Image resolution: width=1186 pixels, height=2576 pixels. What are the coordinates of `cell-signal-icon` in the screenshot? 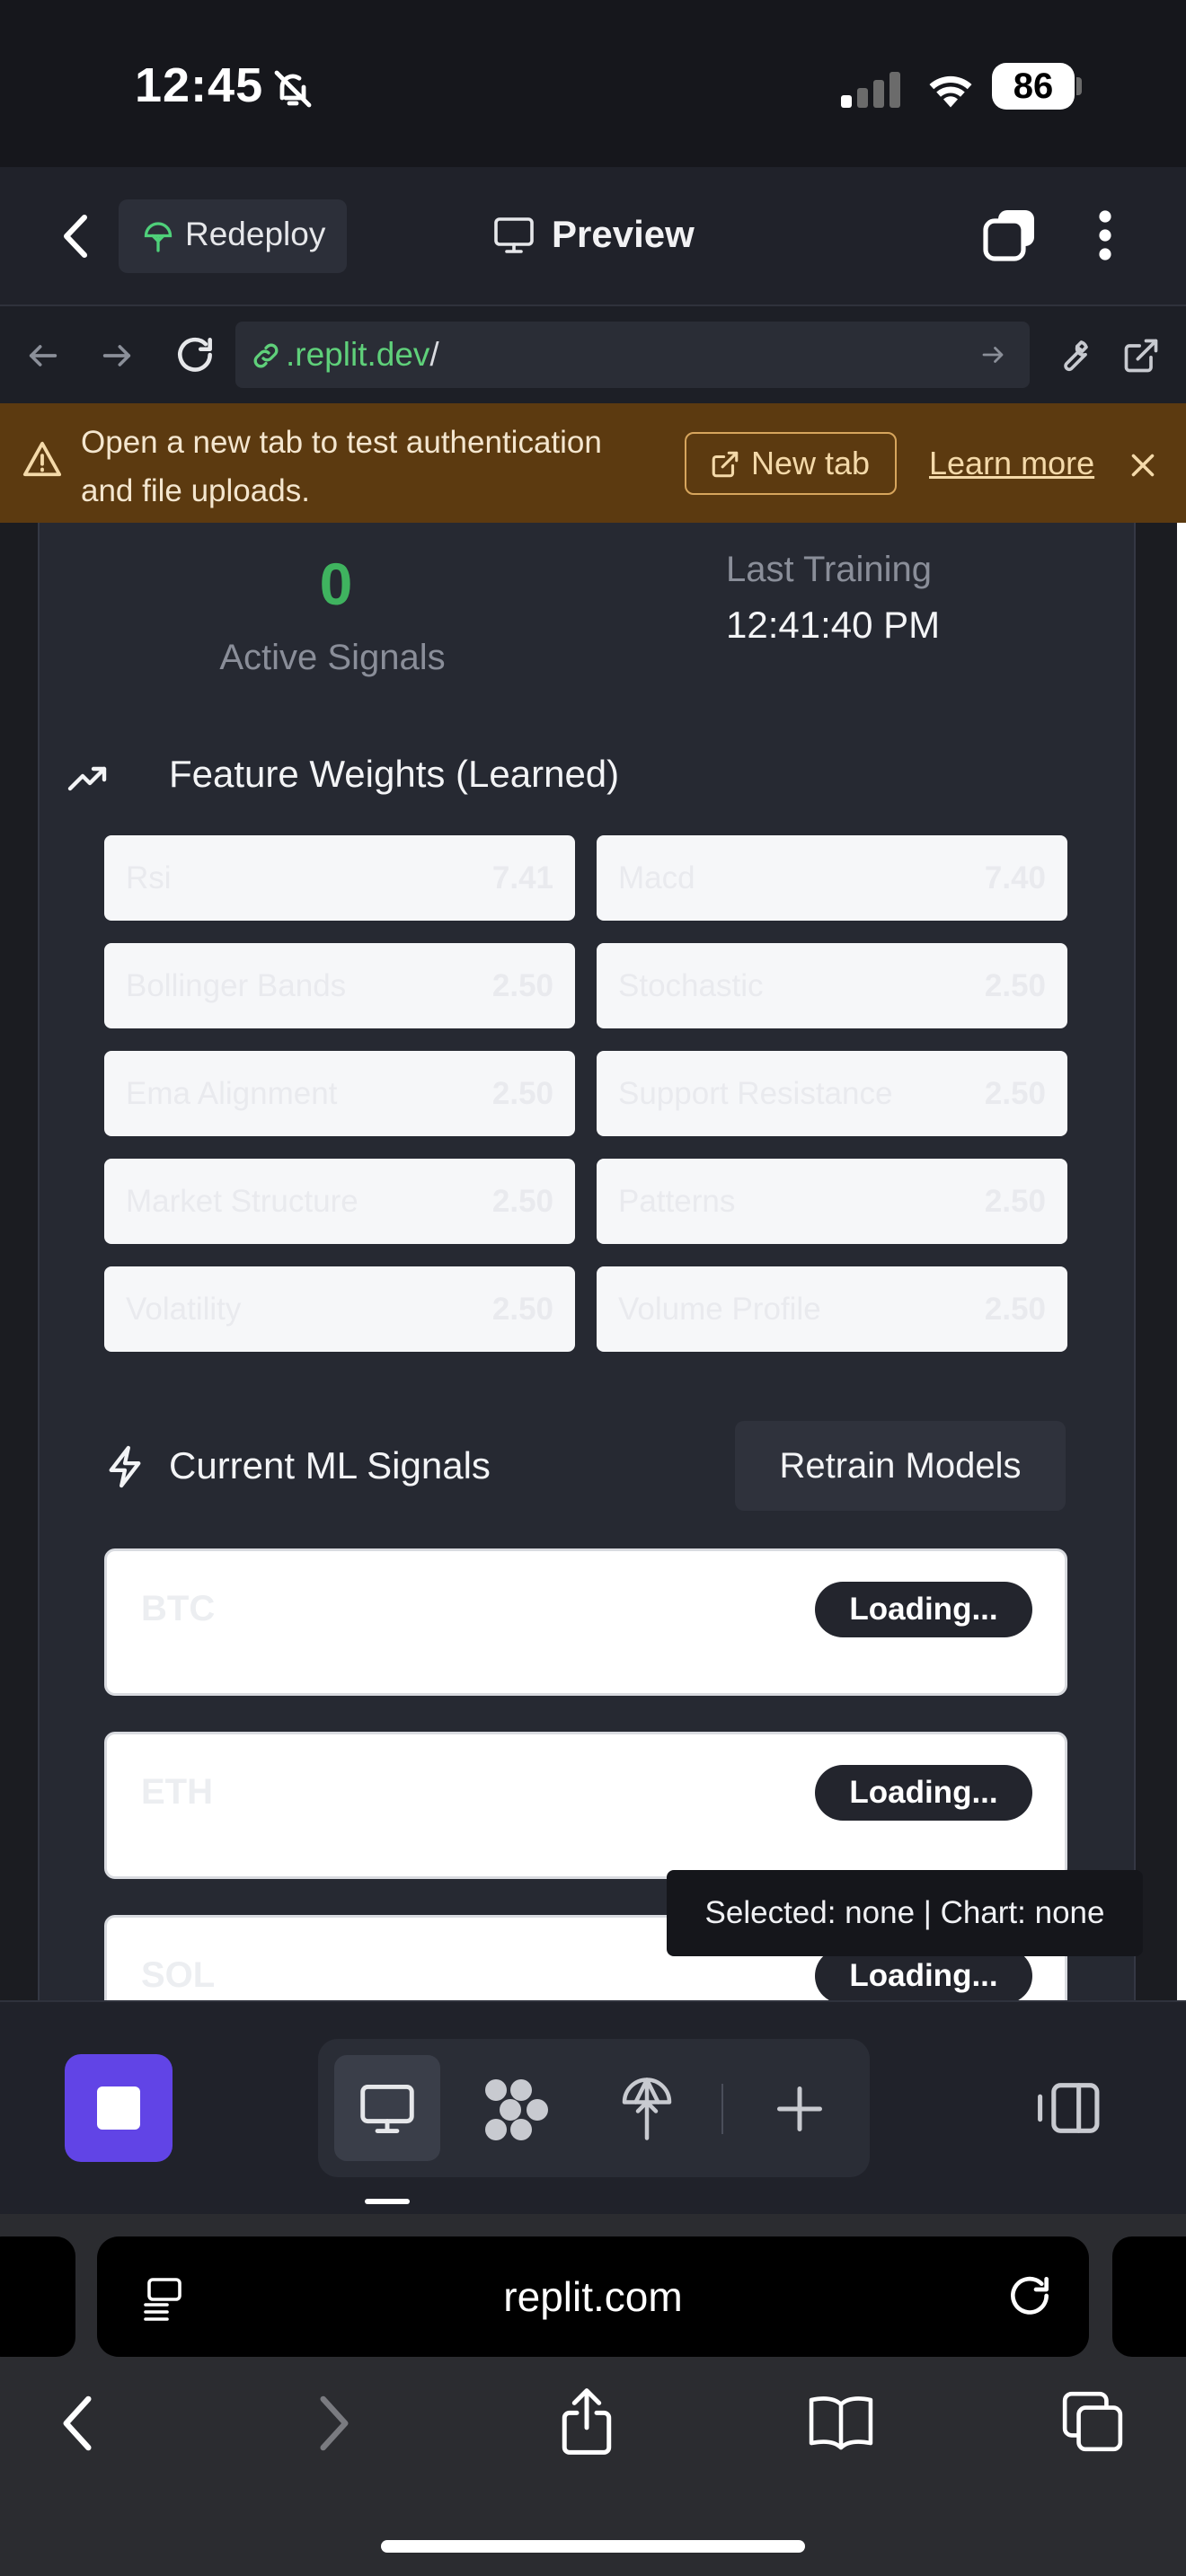 It's located at (870, 89).